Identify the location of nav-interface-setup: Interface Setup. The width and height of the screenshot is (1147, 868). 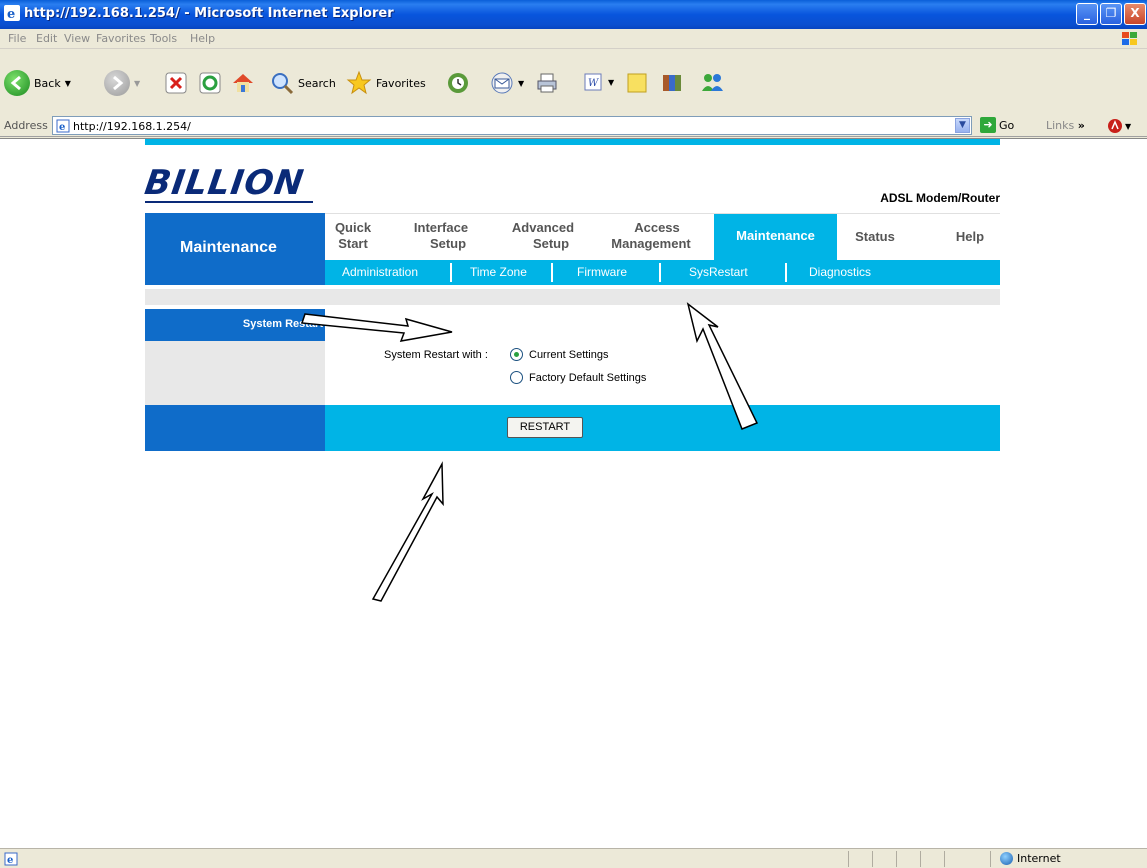
(441, 236).